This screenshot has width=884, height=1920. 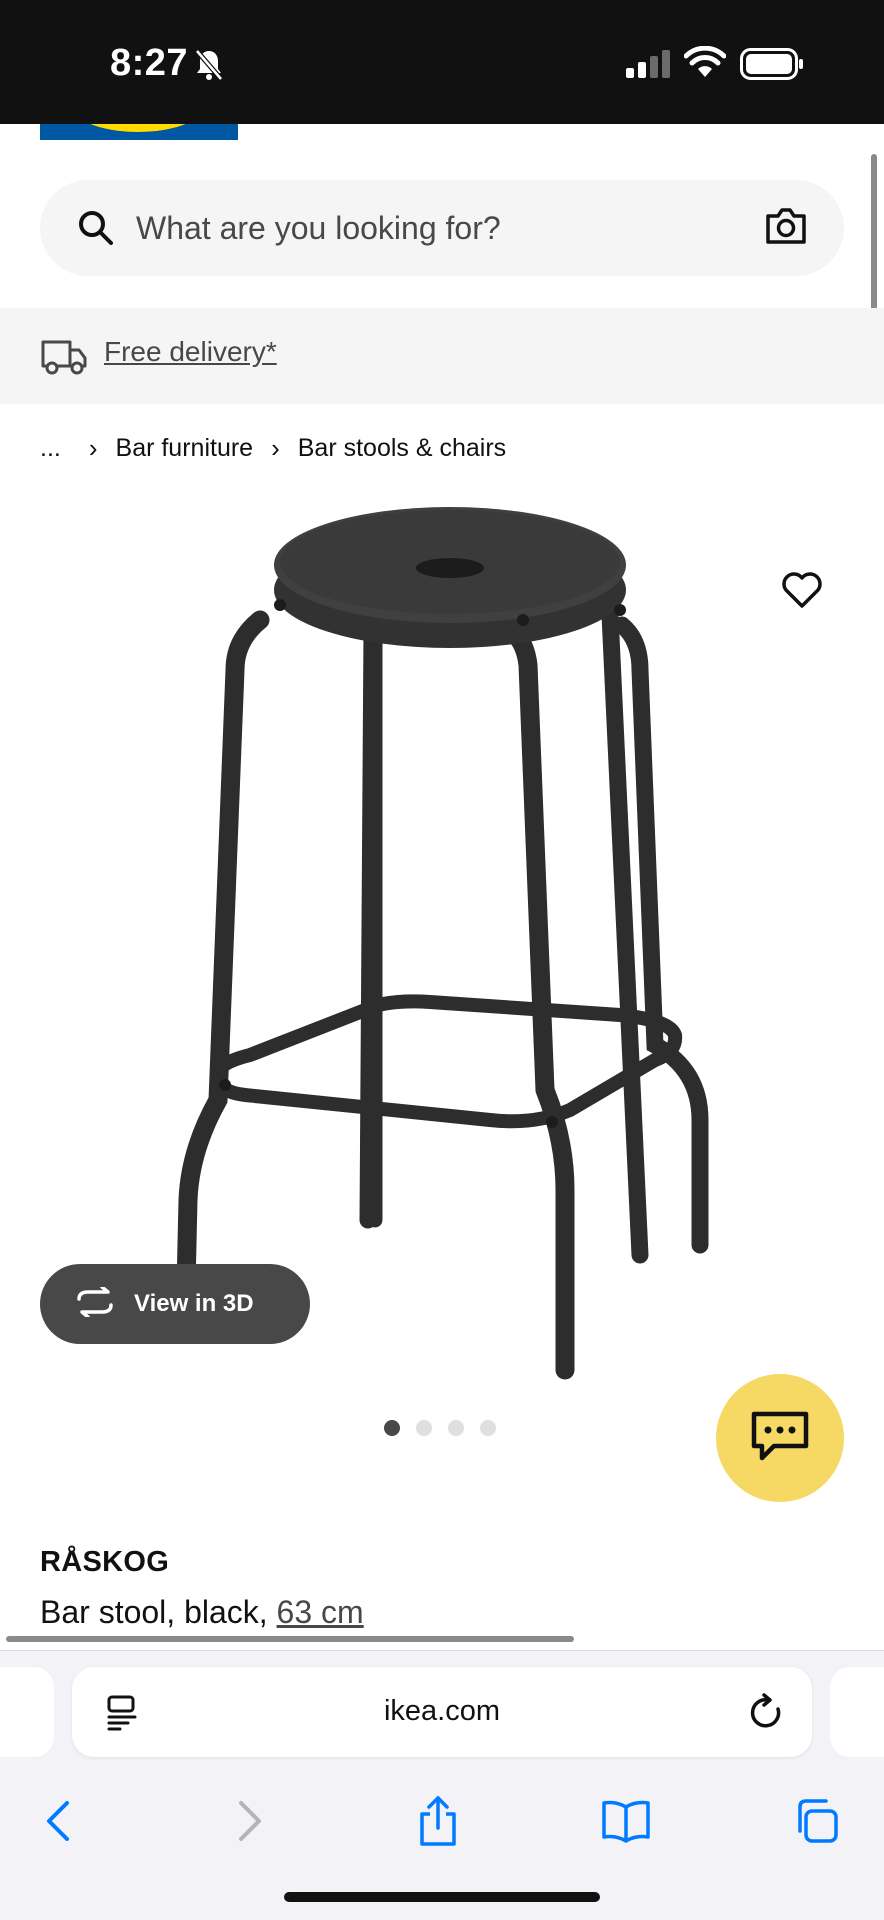 What do you see at coordinates (705, 64) in the screenshot?
I see `wifi-icon` at bounding box center [705, 64].